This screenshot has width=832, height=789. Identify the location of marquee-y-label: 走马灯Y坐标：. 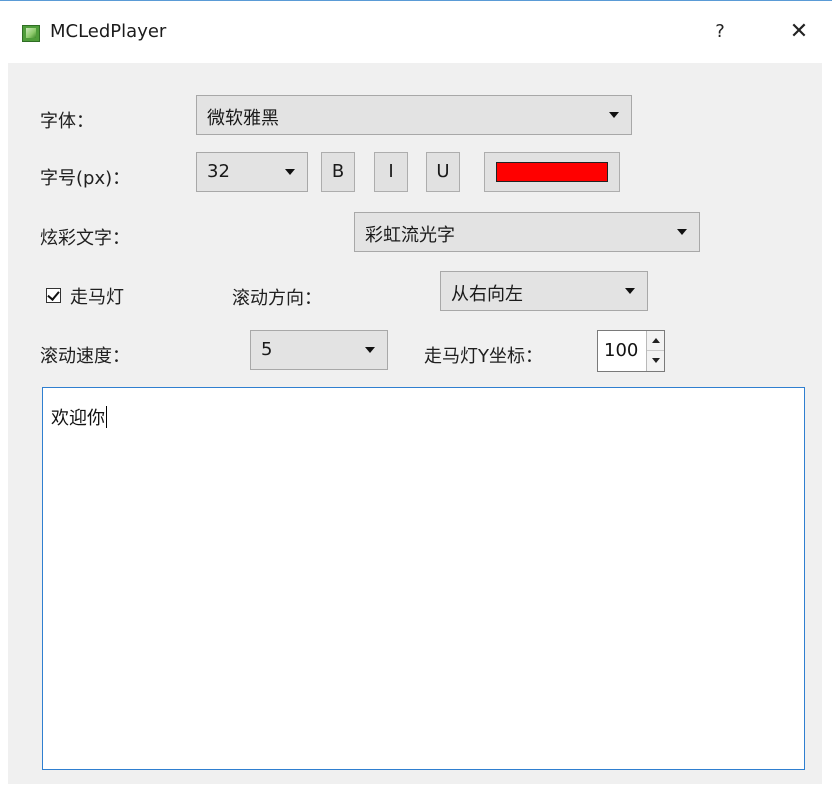
(483, 356).